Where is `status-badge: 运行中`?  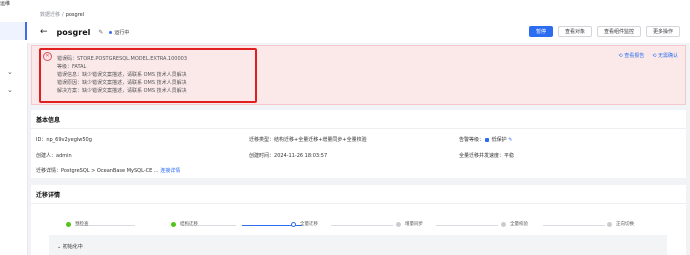
status-badge: 运行中 is located at coordinates (119, 32).